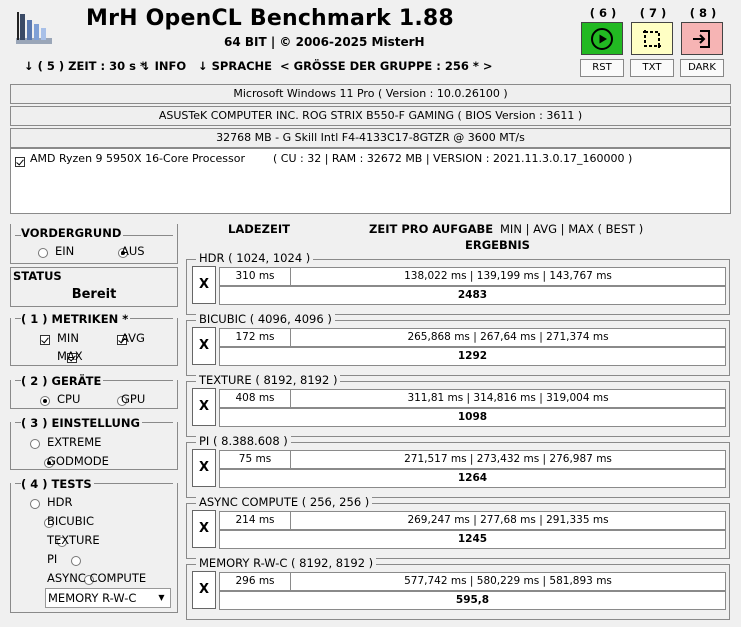  What do you see at coordinates (74, 442) in the screenshot?
I see `setting-extreme-label: EXTREME` at bounding box center [74, 442].